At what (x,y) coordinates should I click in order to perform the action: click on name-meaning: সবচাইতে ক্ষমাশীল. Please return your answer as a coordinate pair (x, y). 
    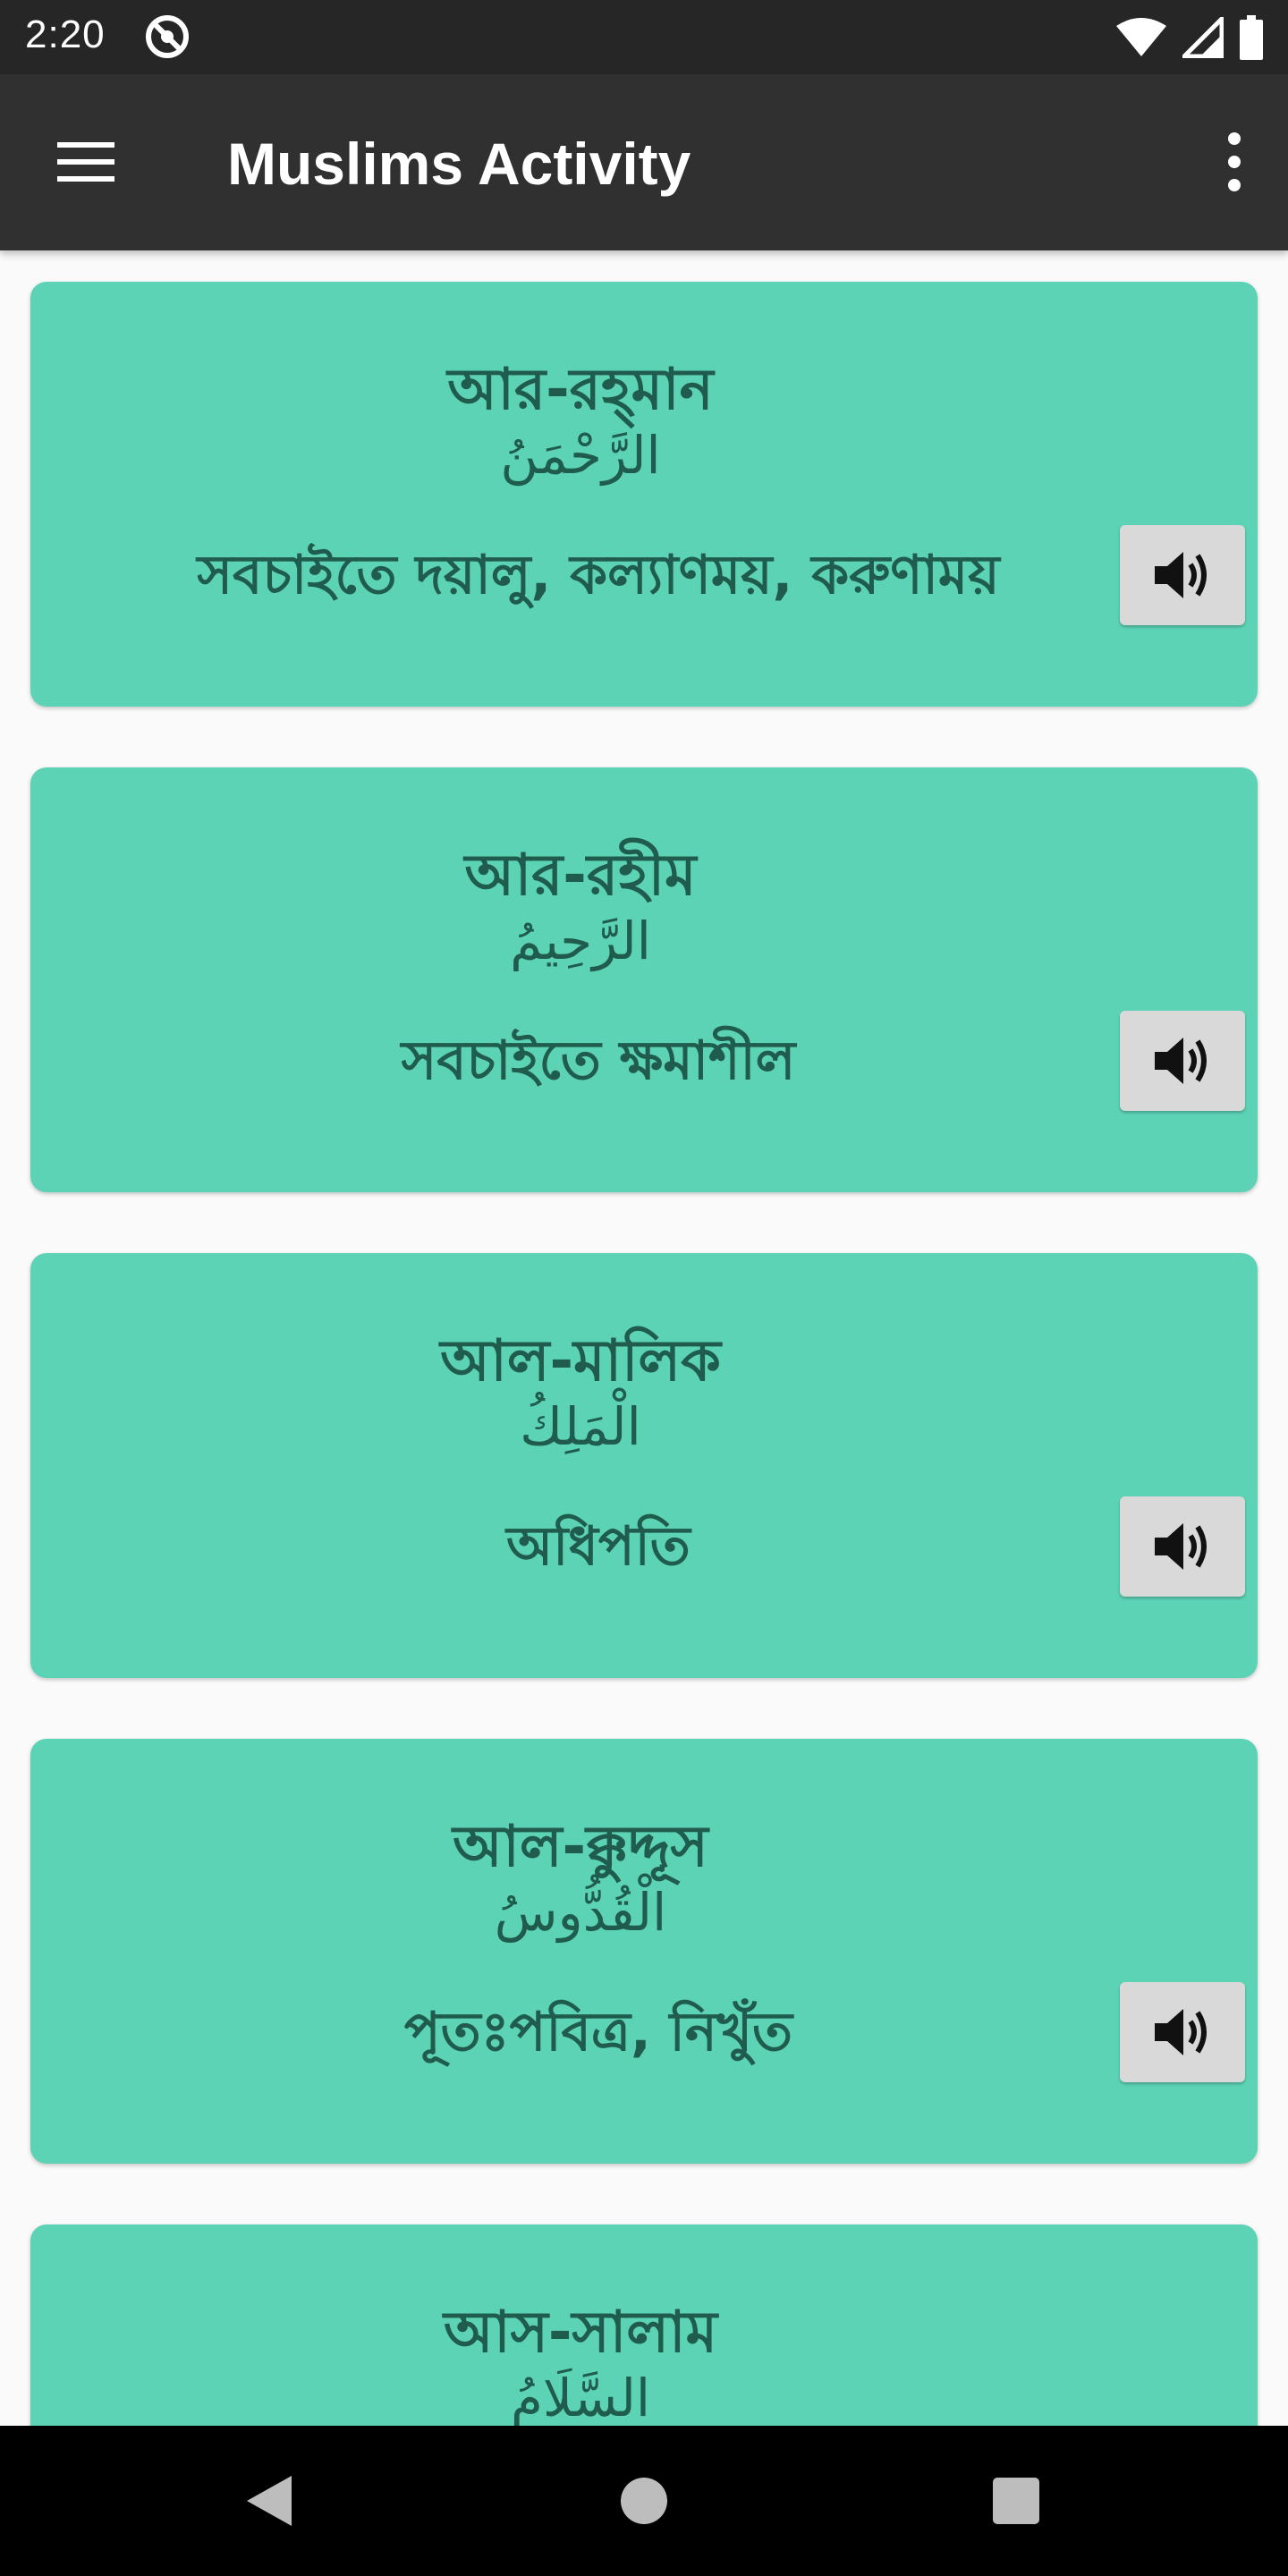
    Looking at the image, I should click on (598, 1061).